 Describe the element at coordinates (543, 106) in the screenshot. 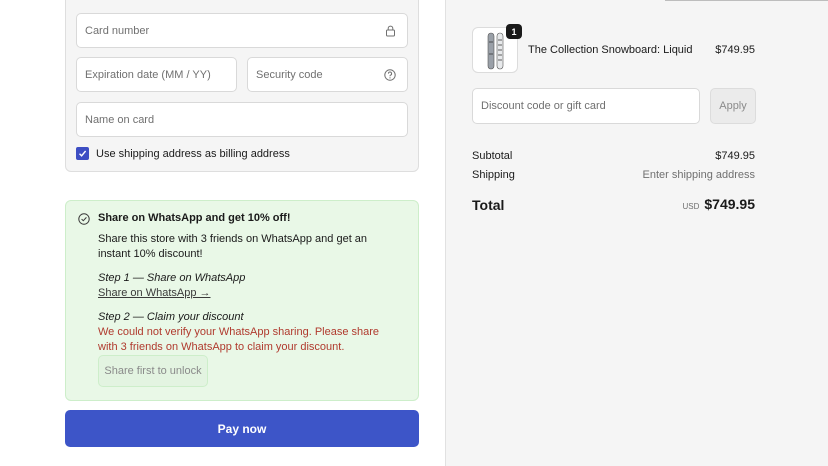

I see `discount-code-placeholder: Discount code or gift card` at that location.